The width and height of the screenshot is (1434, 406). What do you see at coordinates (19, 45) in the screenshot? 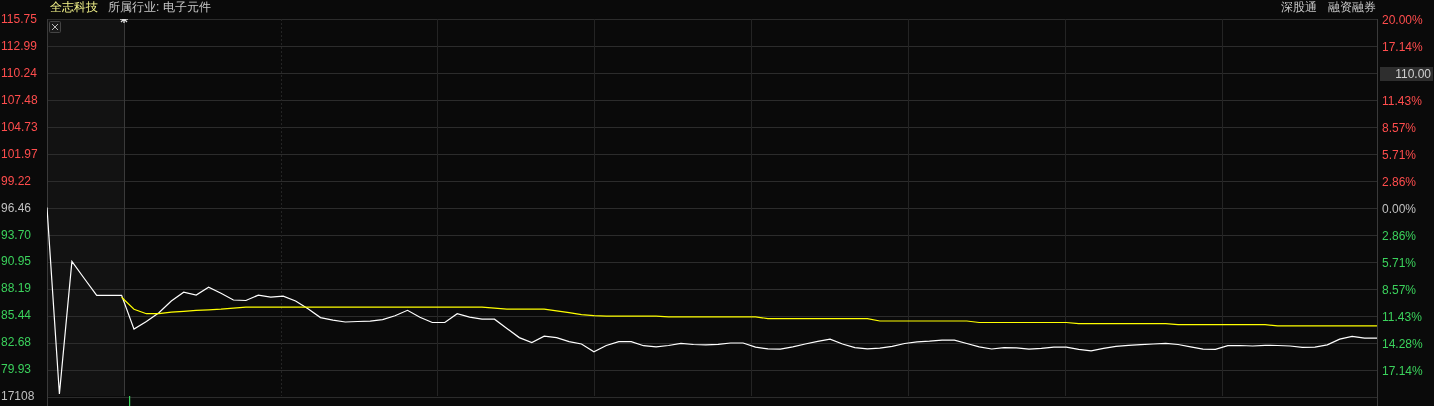
I see `axis-label: 112.99` at bounding box center [19, 45].